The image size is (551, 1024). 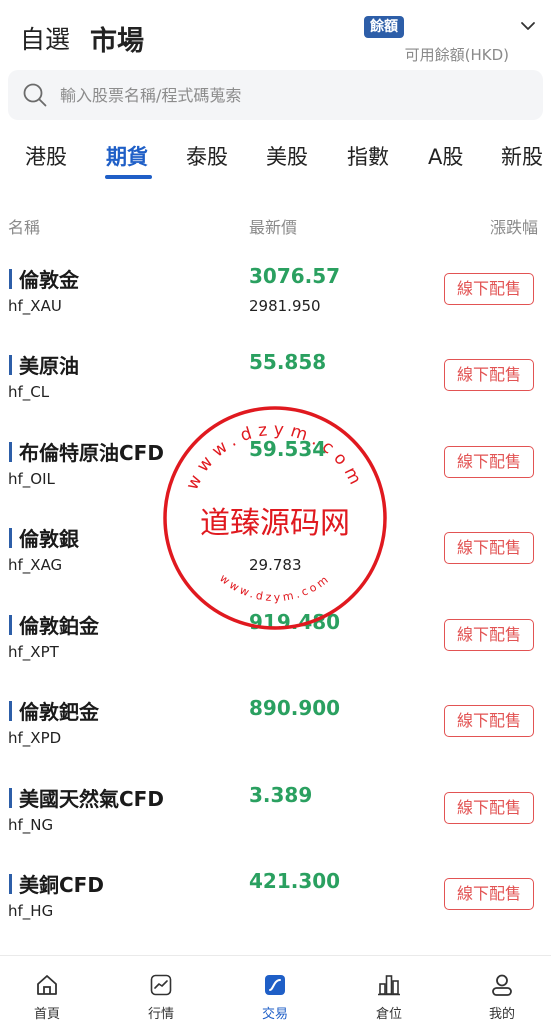 What do you see at coordinates (49, 280) in the screenshot?
I see `instrument-name: 倫敦金` at bounding box center [49, 280].